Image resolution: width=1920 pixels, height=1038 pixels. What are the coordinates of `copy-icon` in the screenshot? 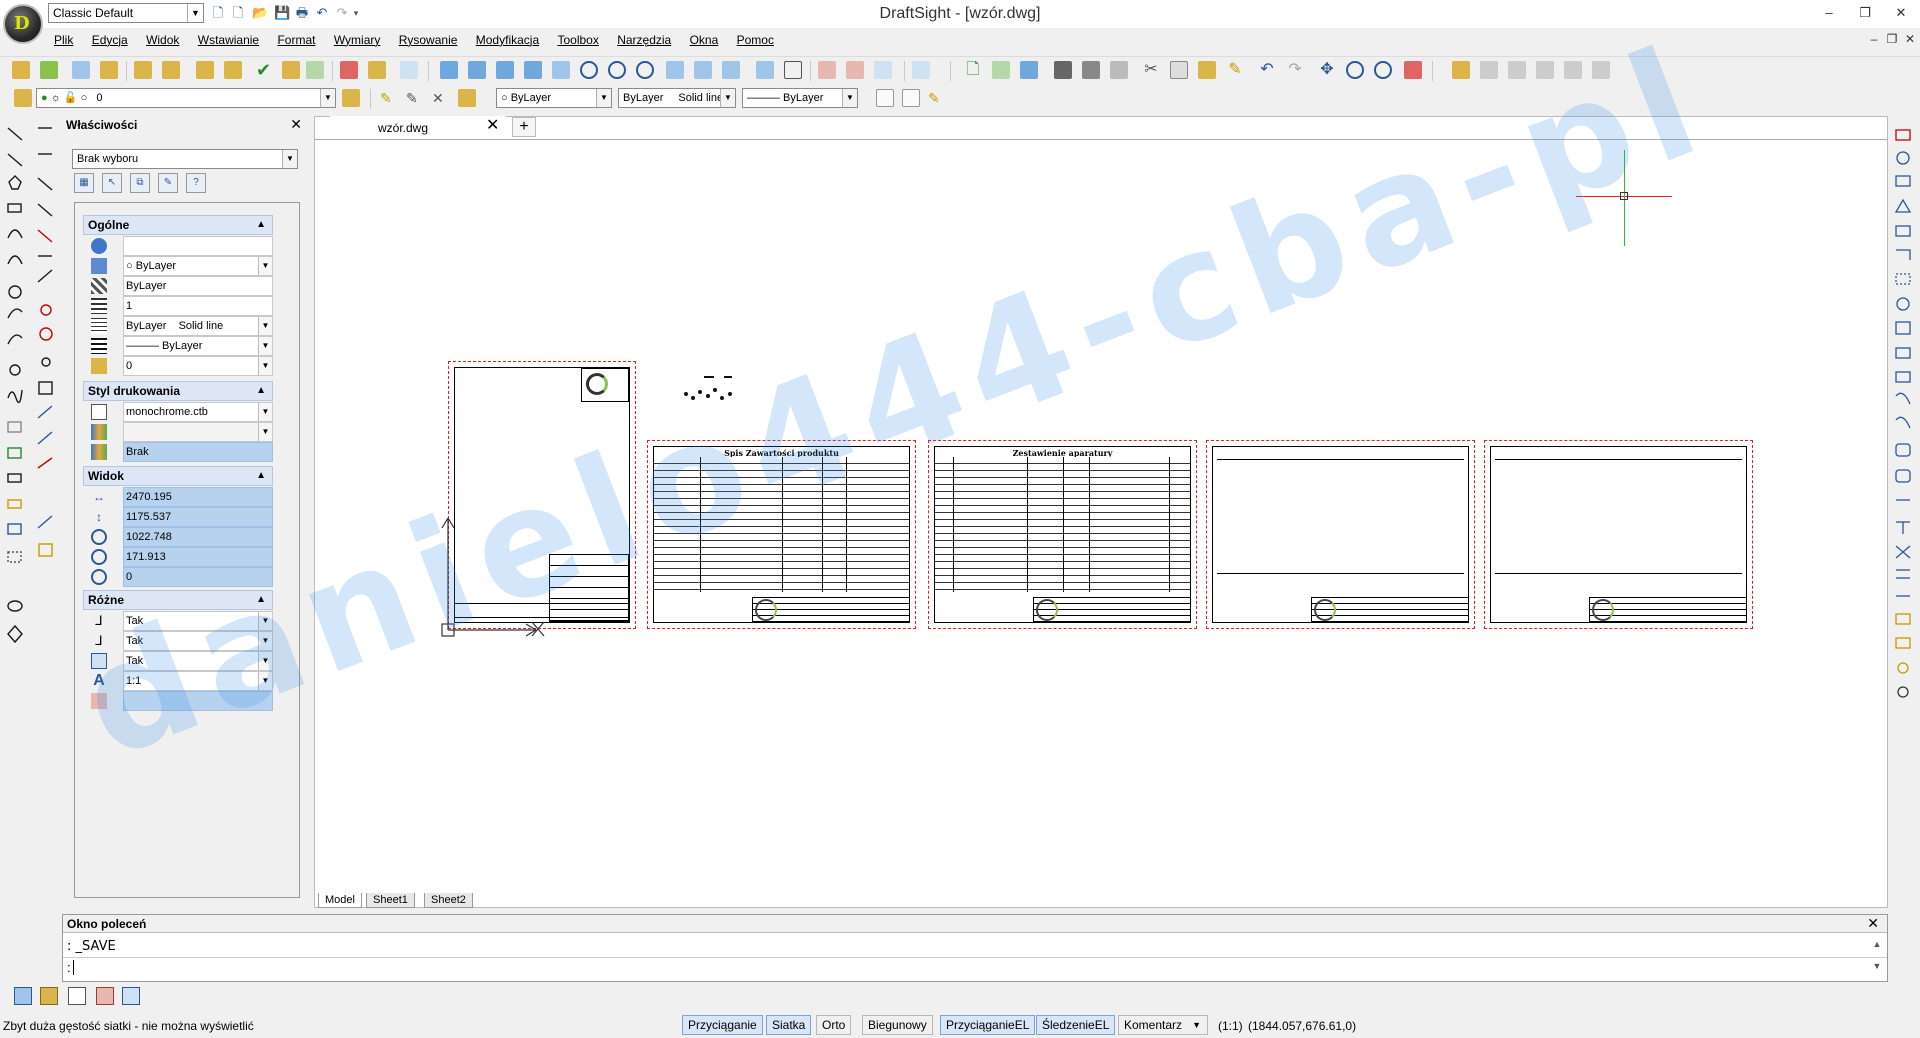 It's located at (1179, 70).